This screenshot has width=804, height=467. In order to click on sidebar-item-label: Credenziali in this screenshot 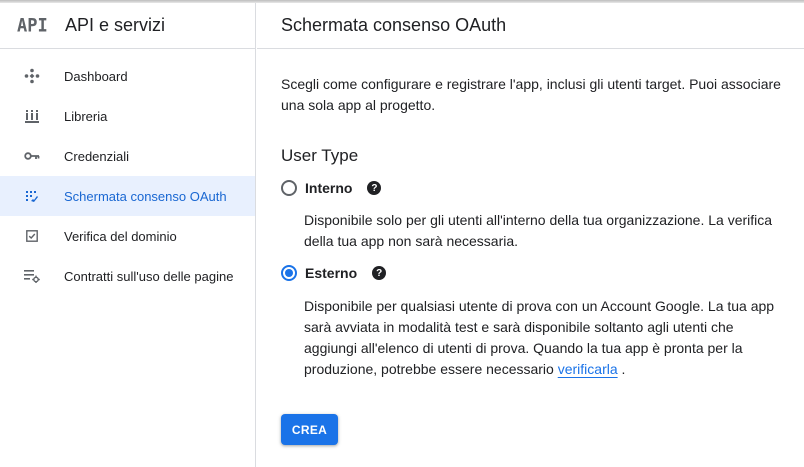, I will do `click(97, 156)`.